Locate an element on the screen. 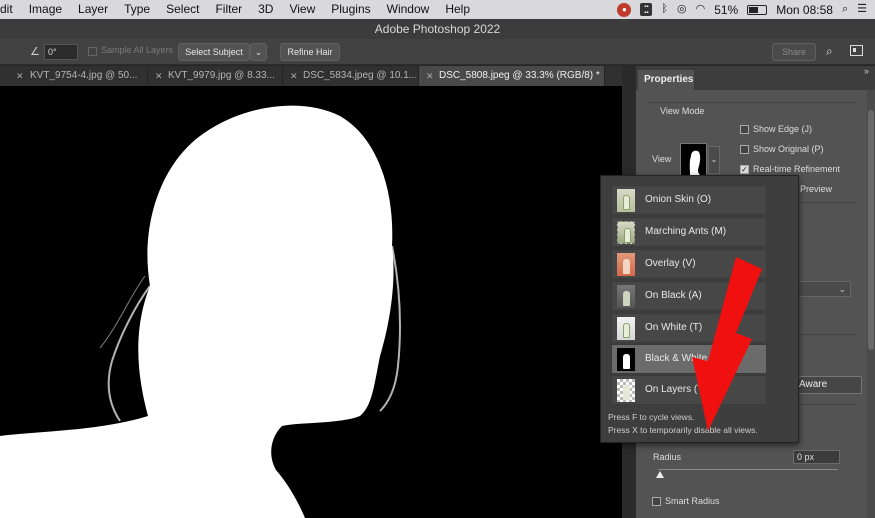 The width and height of the screenshot is (875, 518). view-option-marching-ants: Marching Ants (M) is located at coordinates (689, 232).